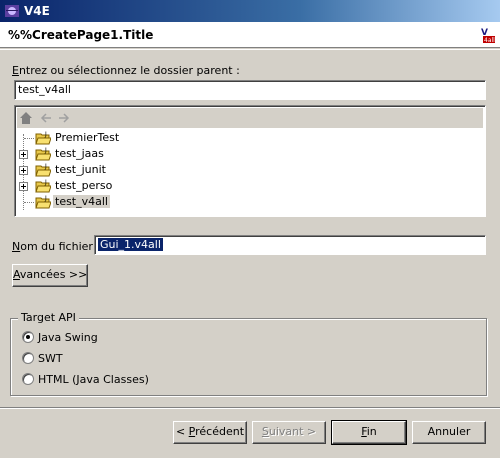  I want to click on footer-separator, so click(250, 408).